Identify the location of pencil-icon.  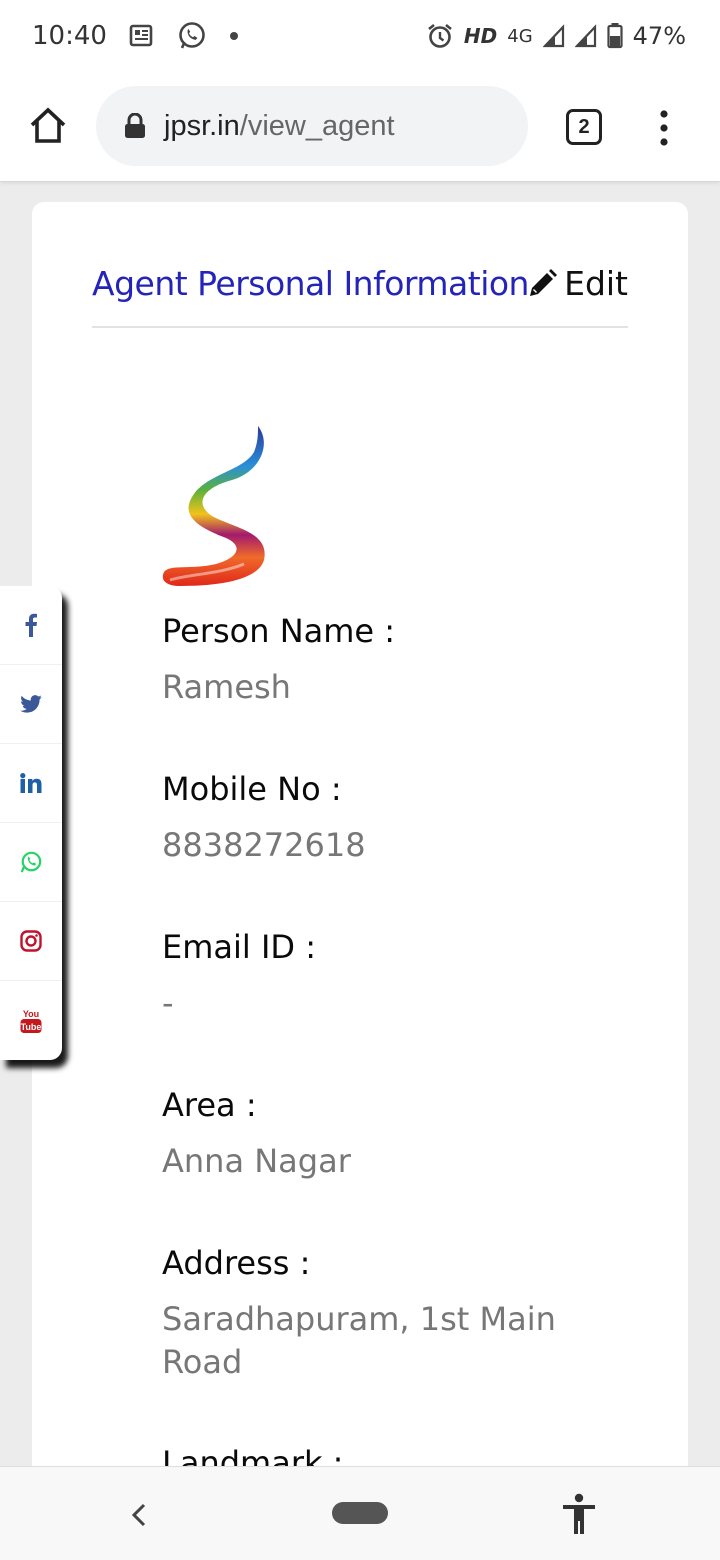
(544, 282).